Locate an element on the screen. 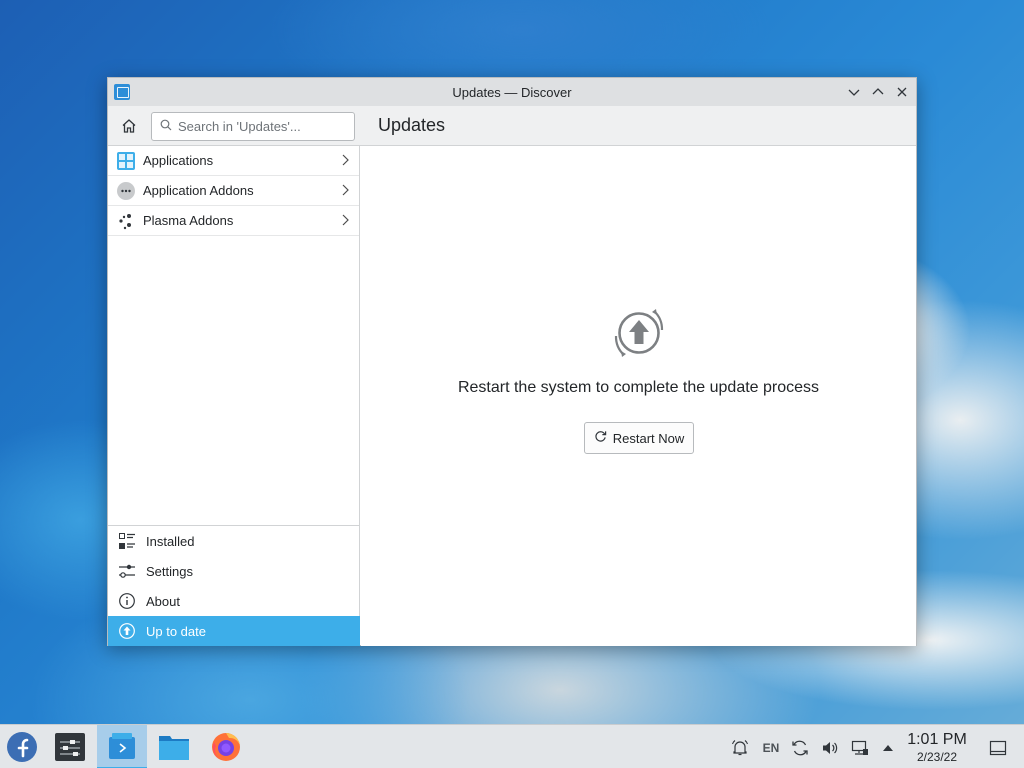 This screenshot has height=768, width=1024. nav-item-updates: Up to date is located at coordinates (234, 631).